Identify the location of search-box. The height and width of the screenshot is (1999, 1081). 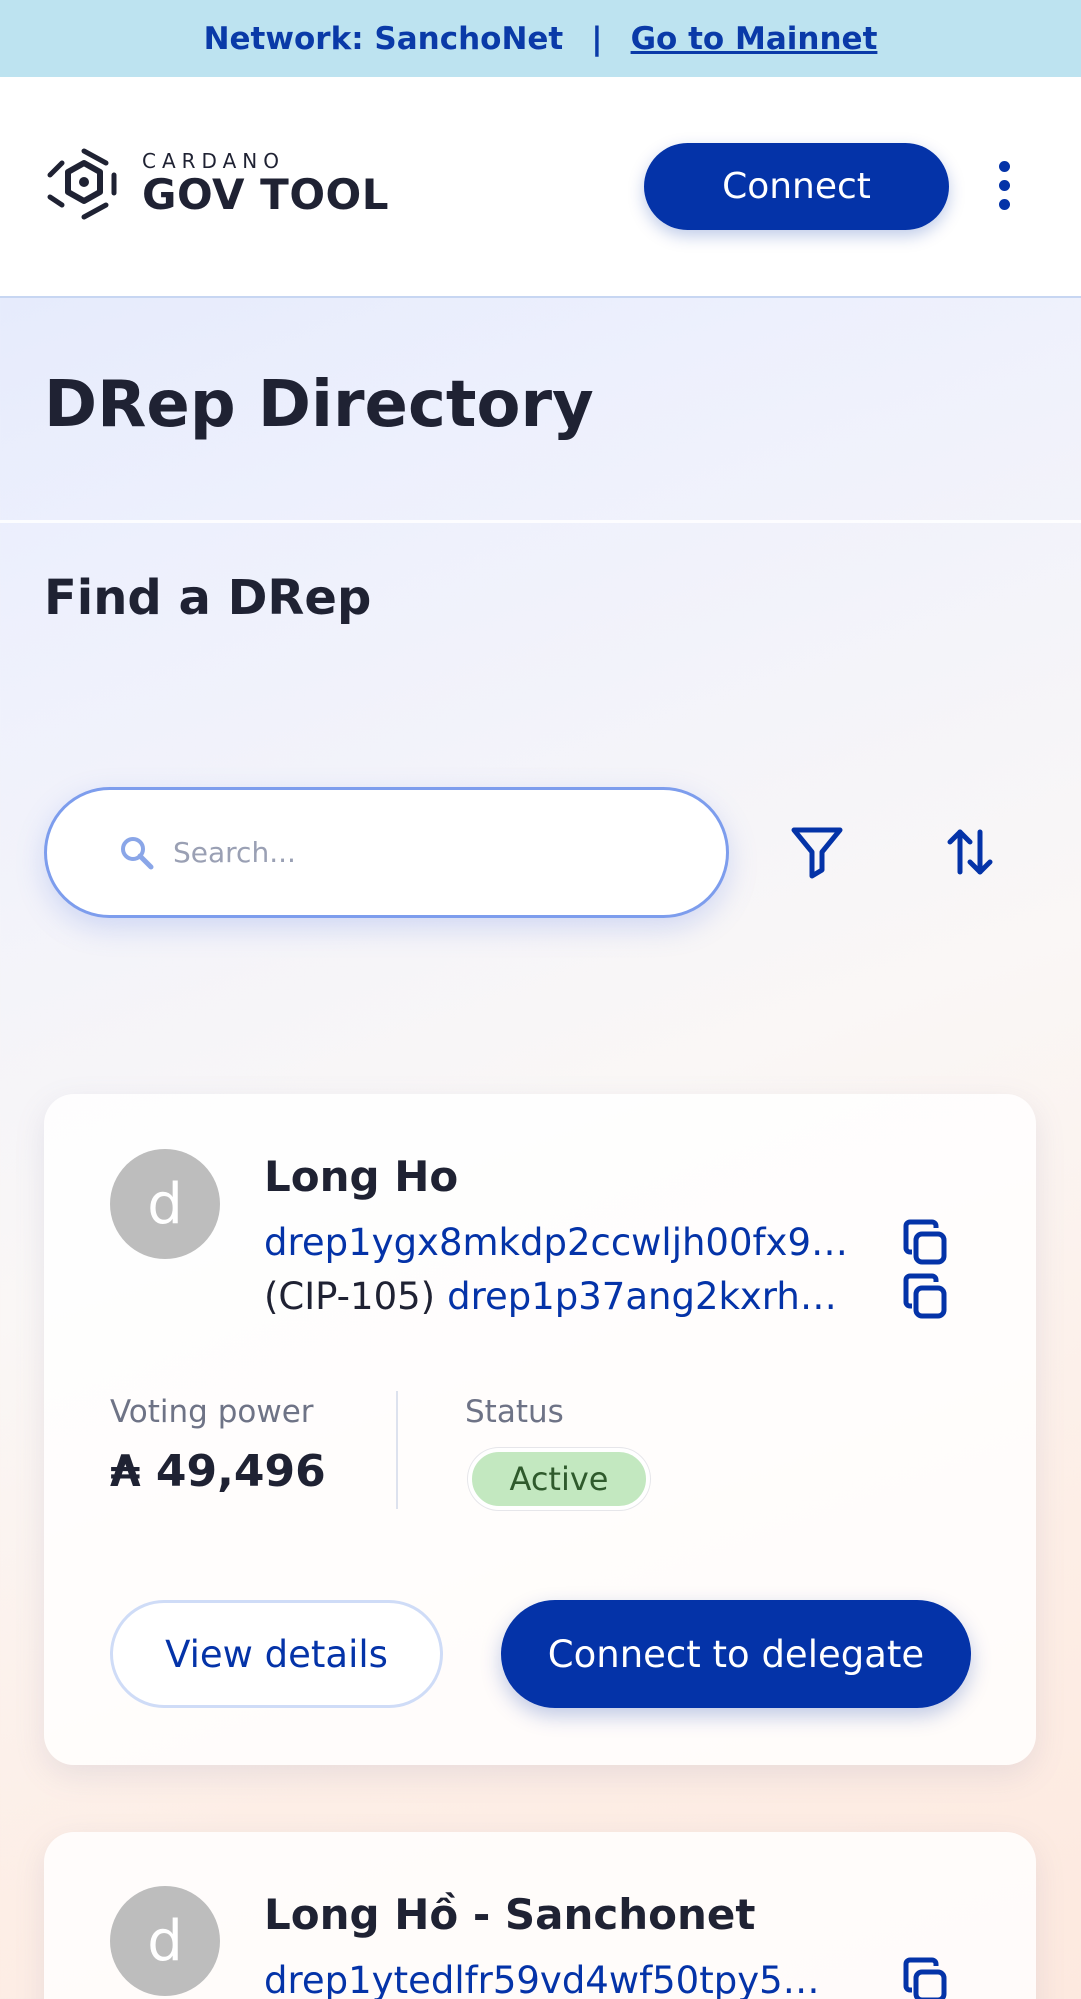
(386, 852).